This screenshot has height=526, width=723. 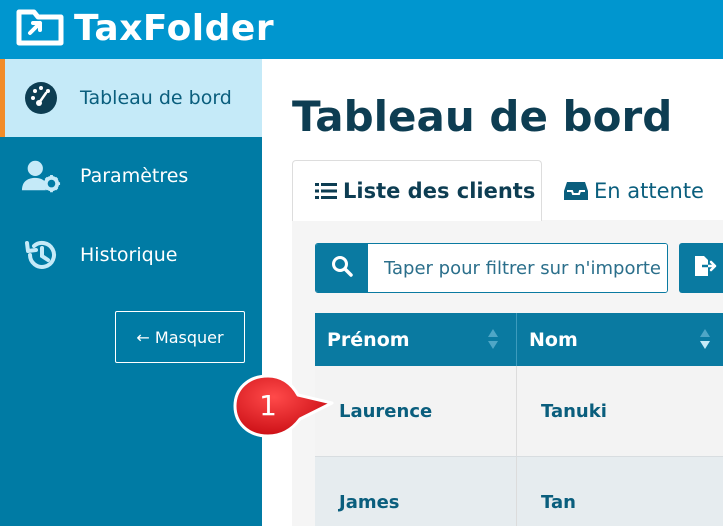 I want to click on folder-icon, so click(x=40, y=28).